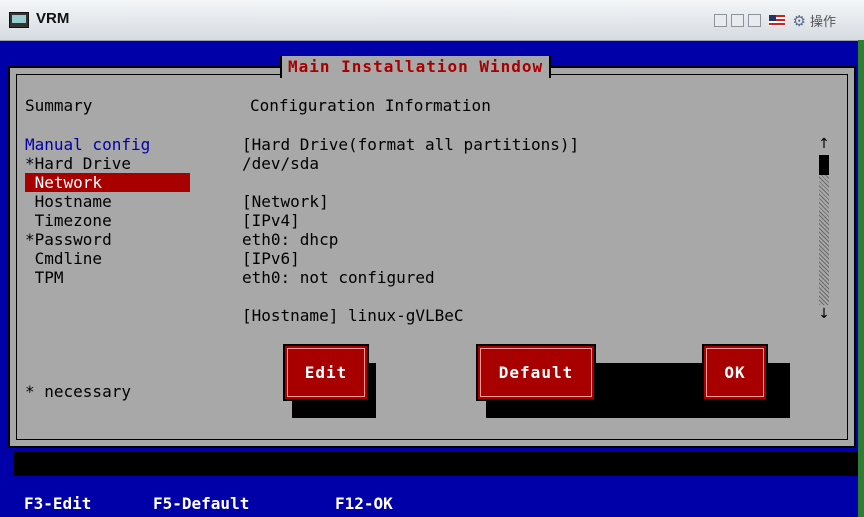 The height and width of the screenshot is (517, 864). Describe the element at coordinates (53, 18) in the screenshot. I see `window-title: VRM` at that location.